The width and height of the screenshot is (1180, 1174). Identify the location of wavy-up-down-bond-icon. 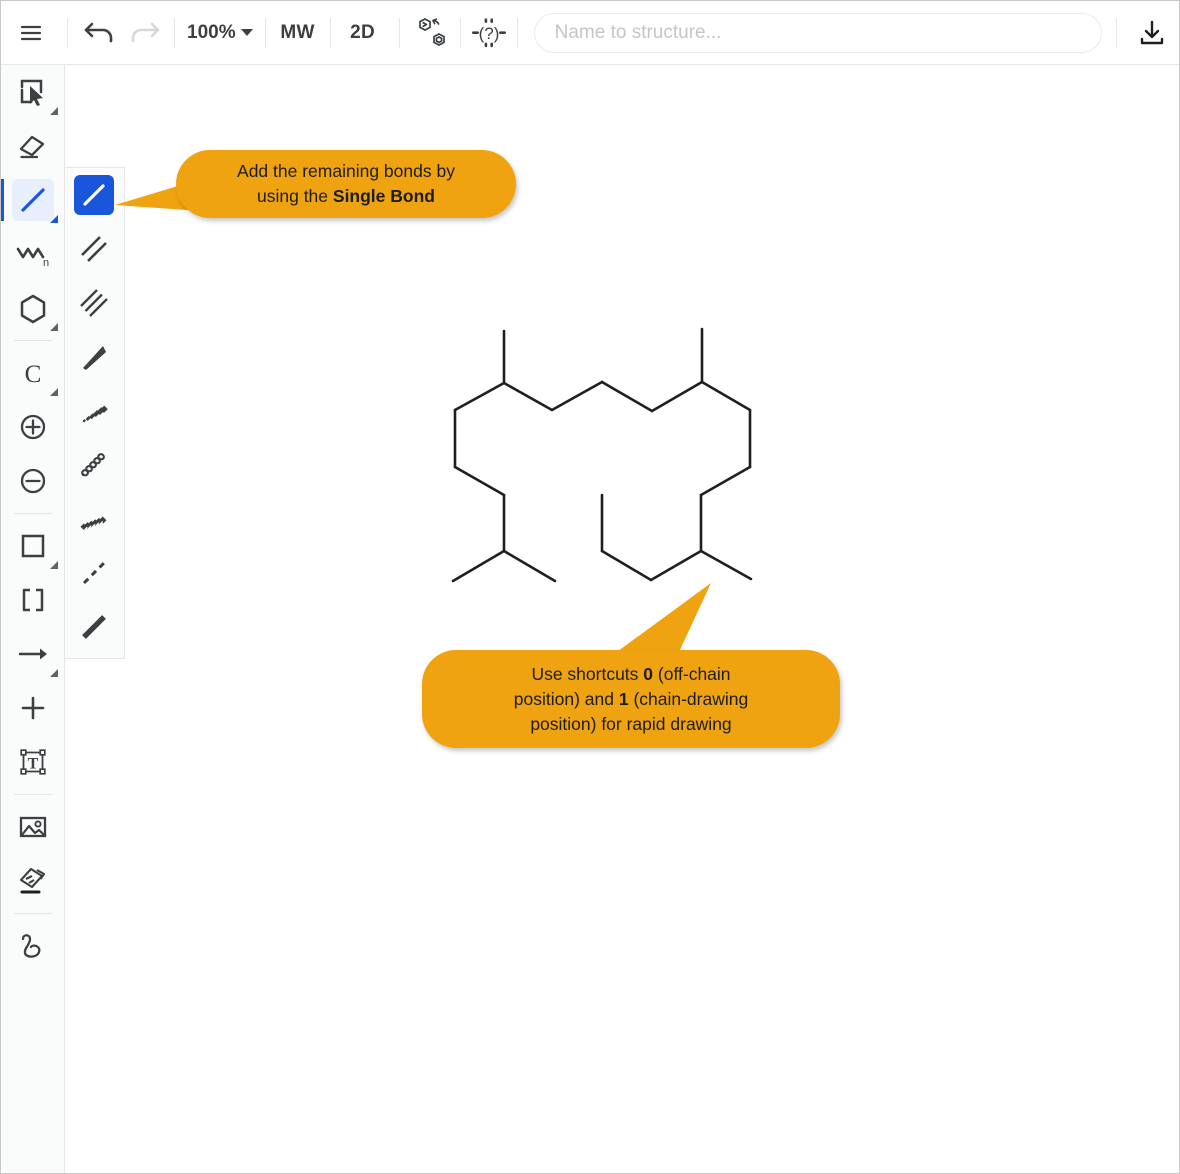
(94, 465).